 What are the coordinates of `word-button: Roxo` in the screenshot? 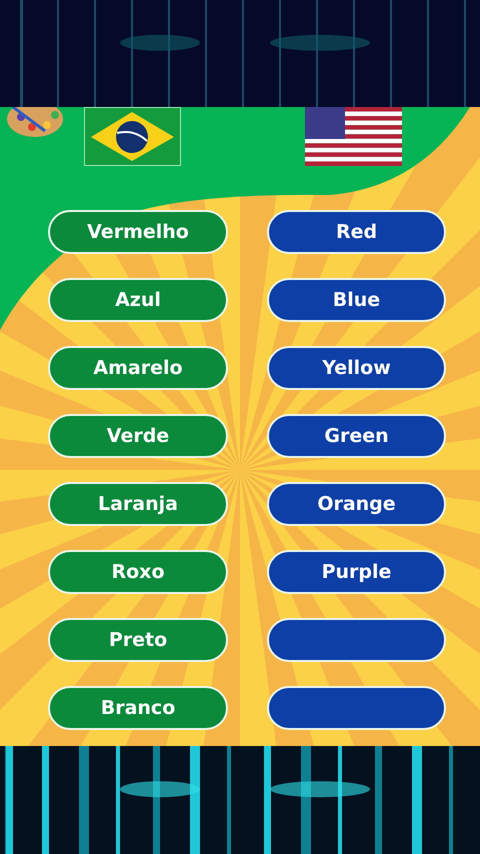 It's located at (138, 572).